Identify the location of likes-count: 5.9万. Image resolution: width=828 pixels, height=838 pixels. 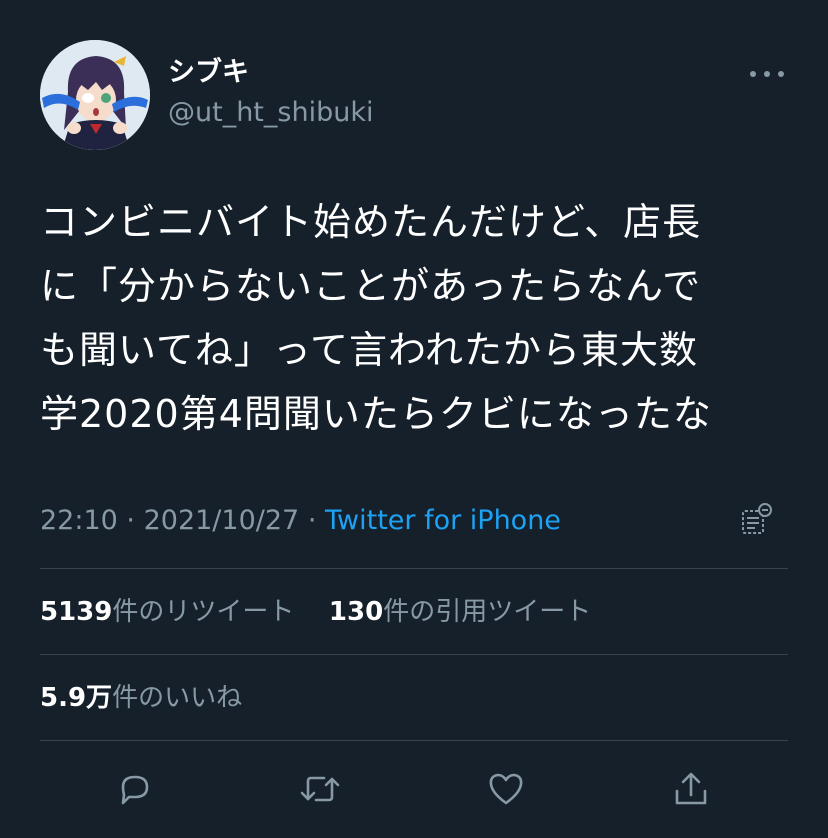
(76, 698).